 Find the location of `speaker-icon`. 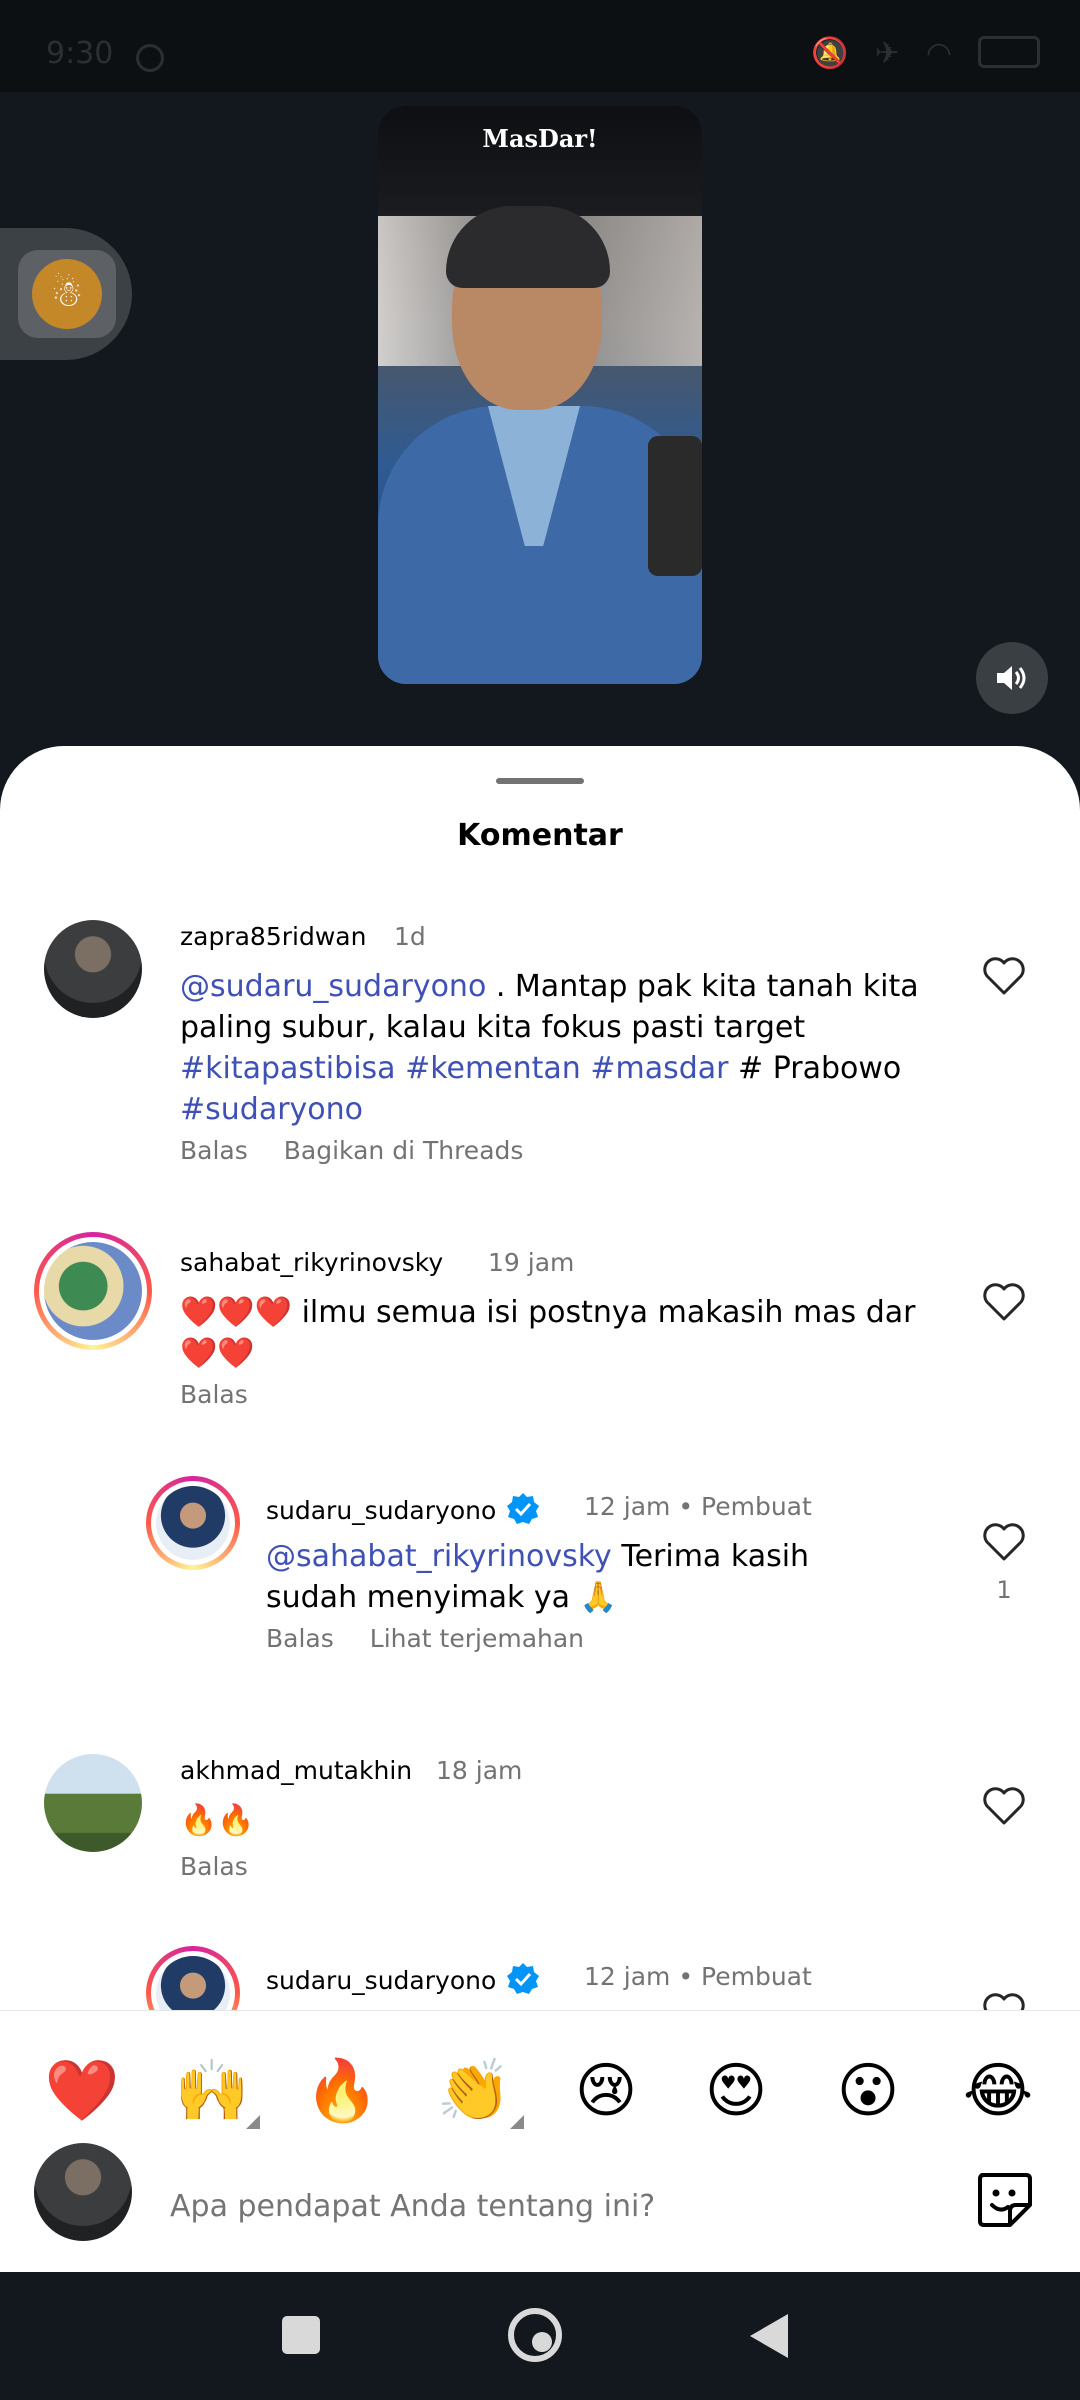

speaker-icon is located at coordinates (1011, 678).